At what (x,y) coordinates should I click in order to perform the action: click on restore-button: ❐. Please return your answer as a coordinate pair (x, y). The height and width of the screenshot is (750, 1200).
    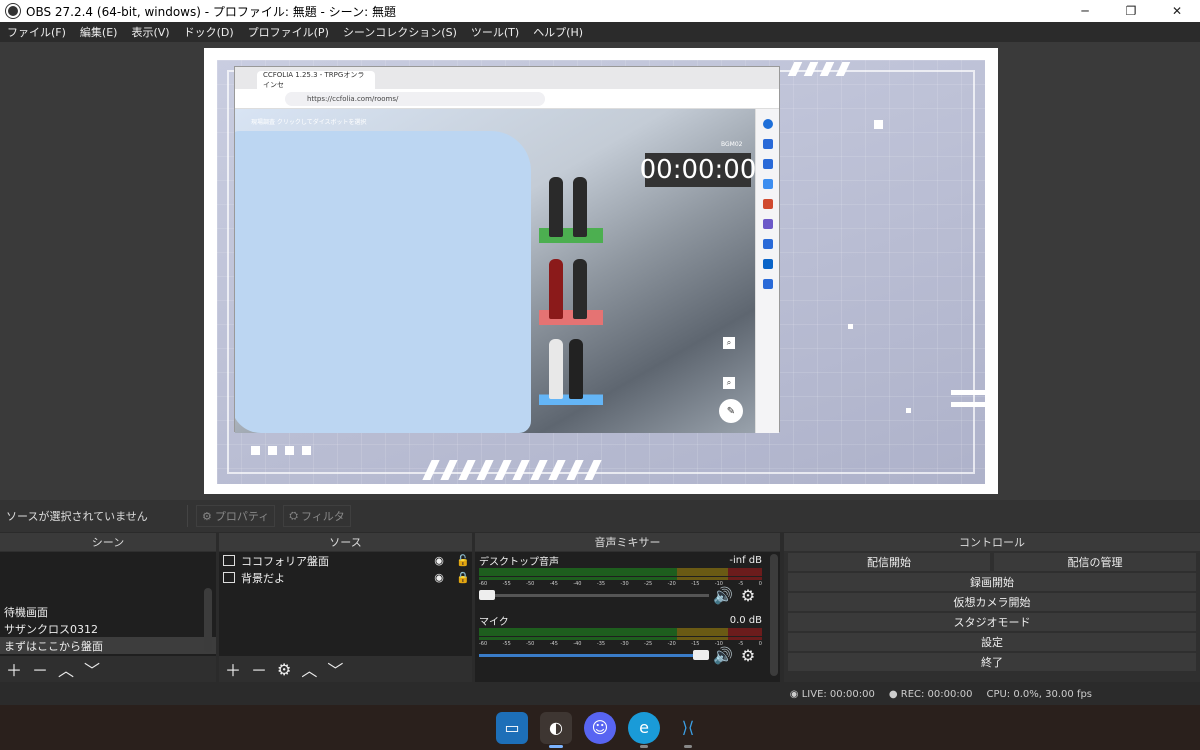
    Looking at the image, I should click on (1131, 11).